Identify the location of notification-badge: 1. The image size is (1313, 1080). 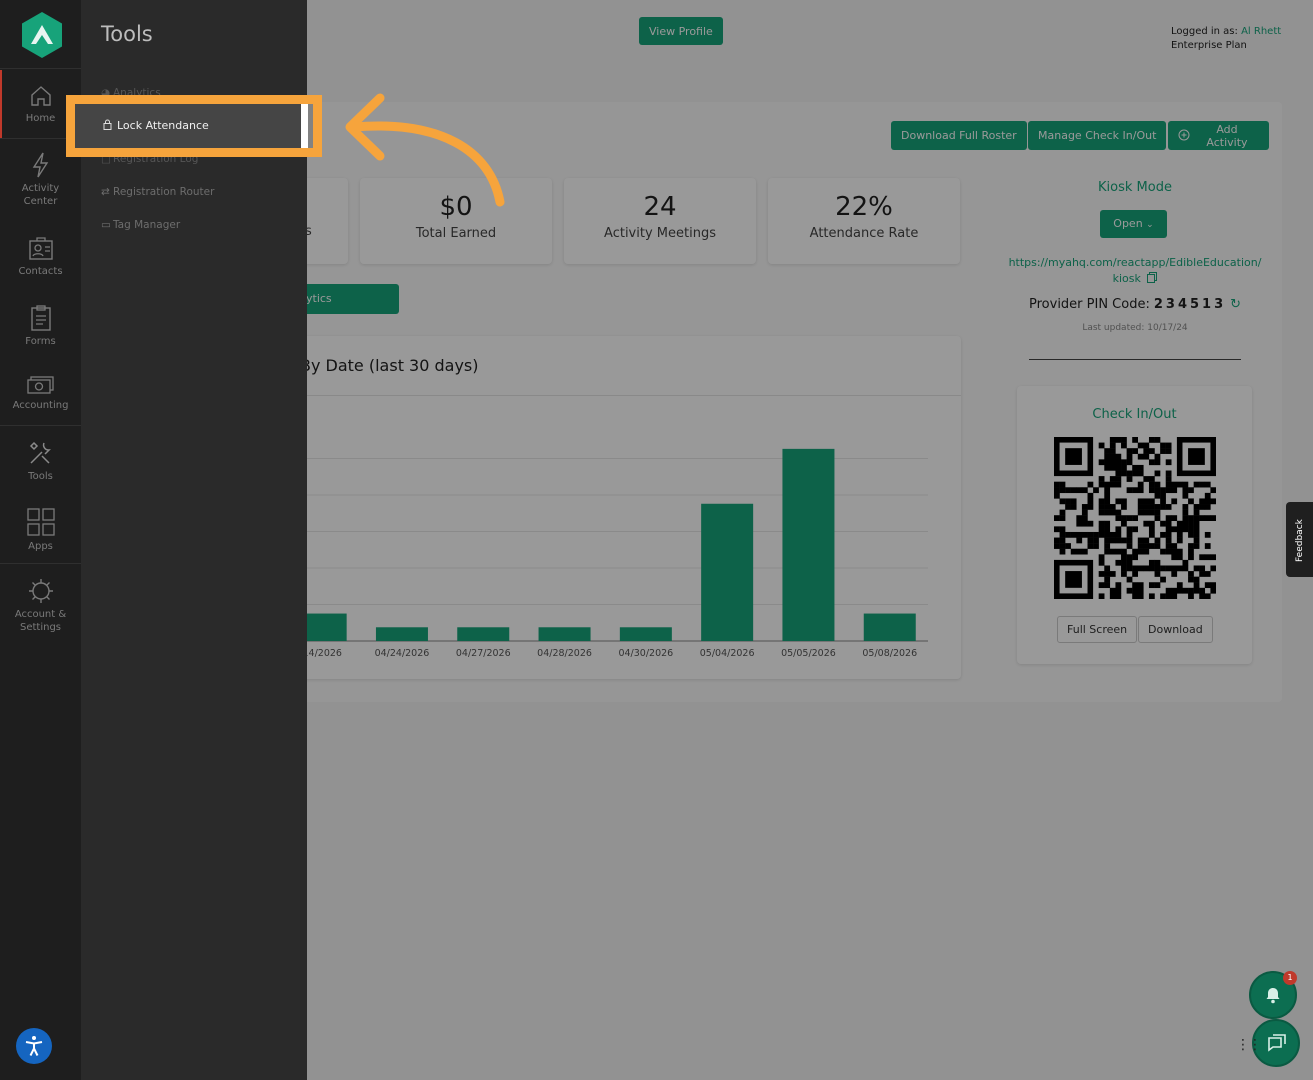
(1290, 978).